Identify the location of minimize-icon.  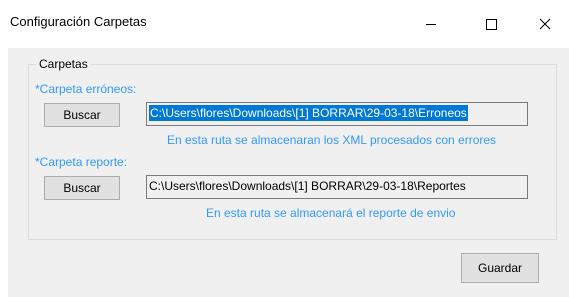
(431, 24).